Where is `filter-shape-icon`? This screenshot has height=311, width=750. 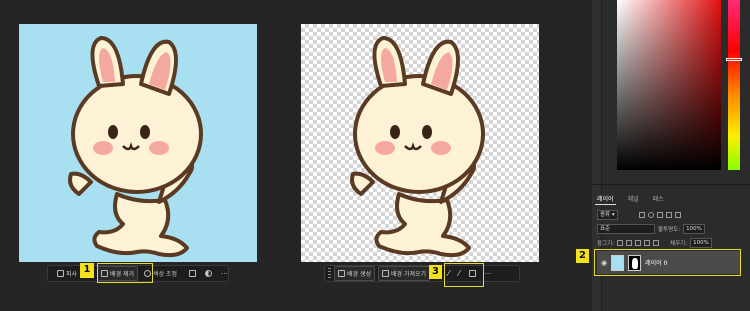 filter-shape-icon is located at coordinates (668, 215).